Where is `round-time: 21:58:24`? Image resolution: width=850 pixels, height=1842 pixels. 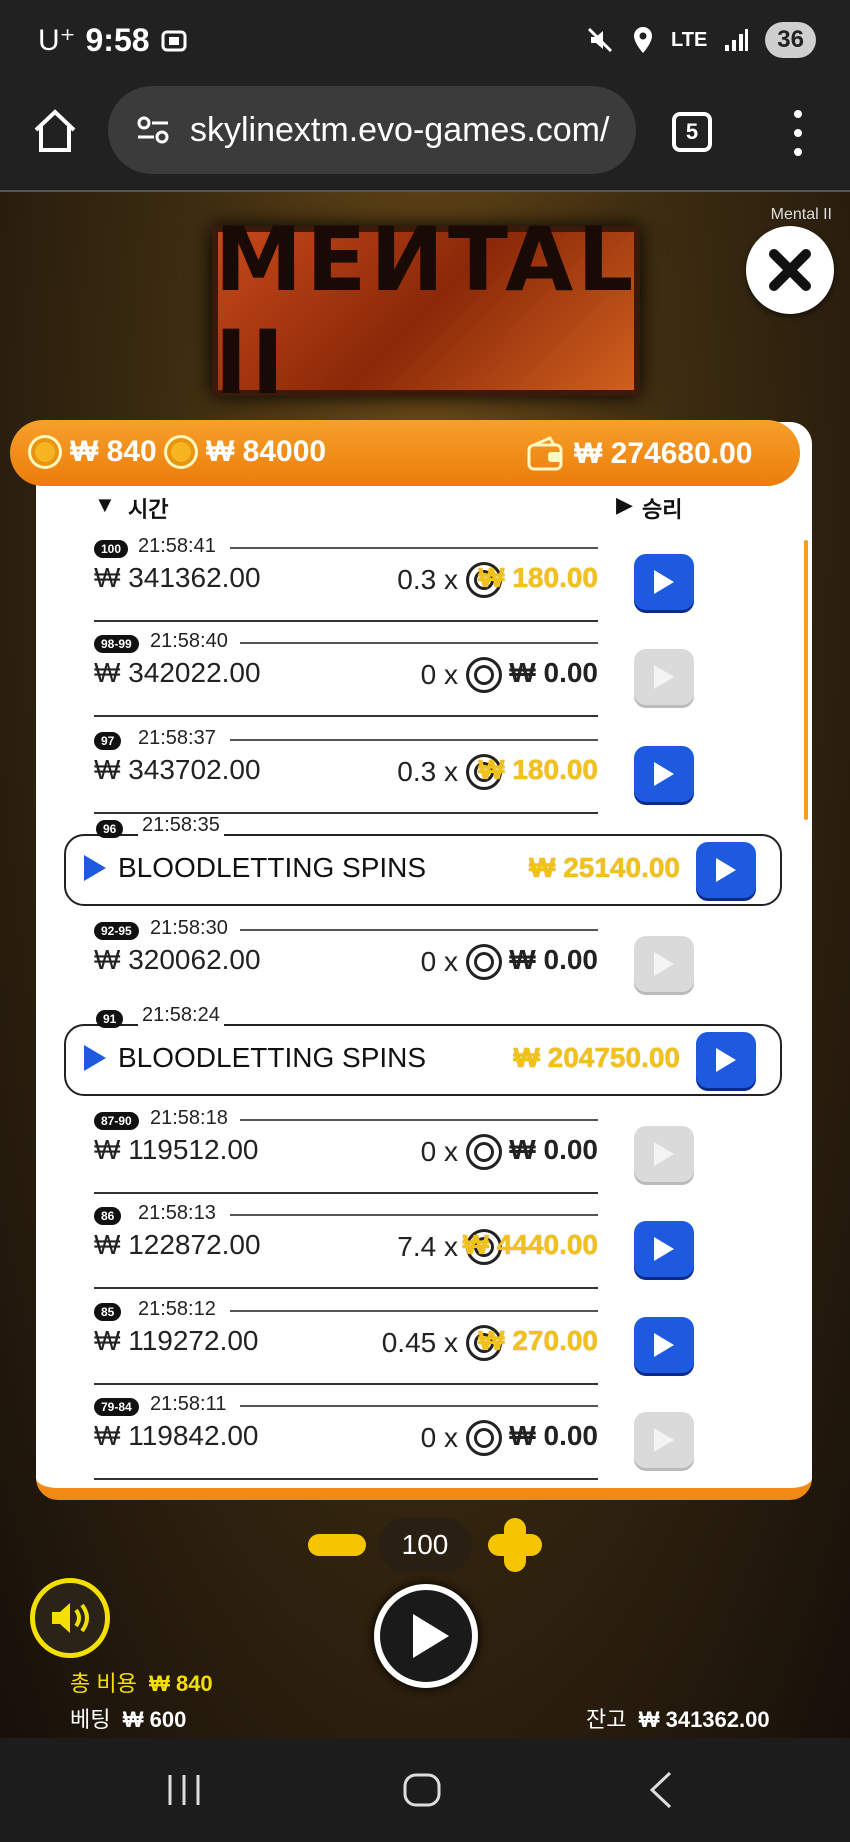
round-time: 21:58:24 is located at coordinates (181, 1015).